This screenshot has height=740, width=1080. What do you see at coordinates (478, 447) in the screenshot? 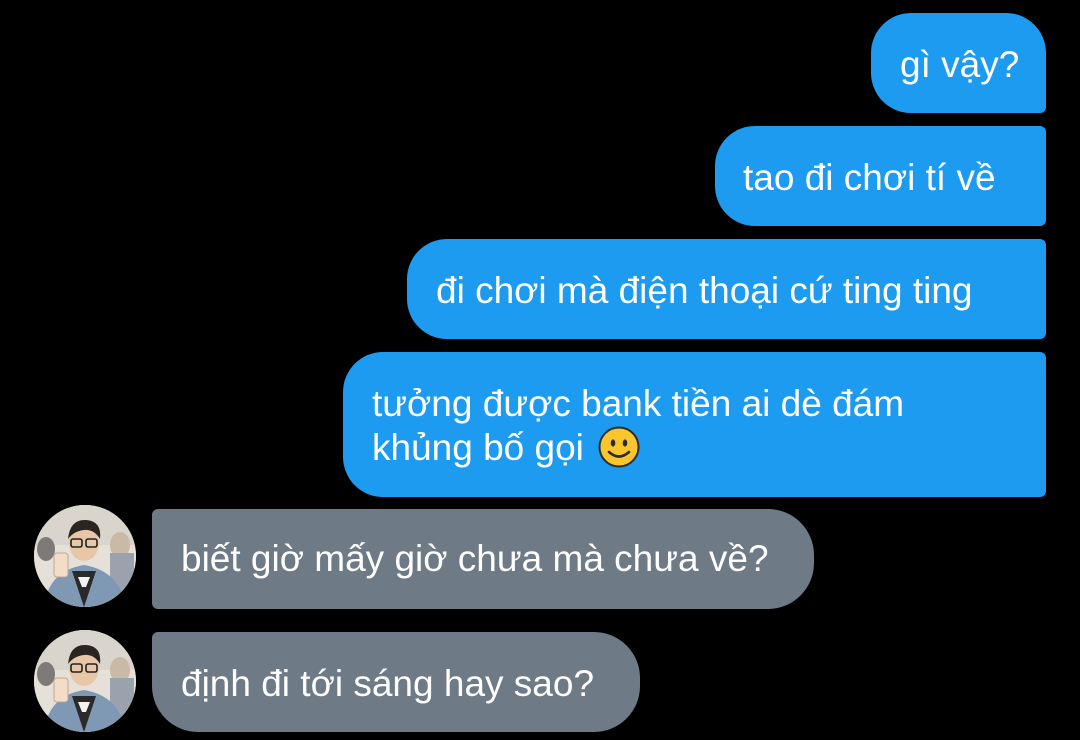
I see `message-text: khủng bố gọi` at bounding box center [478, 447].